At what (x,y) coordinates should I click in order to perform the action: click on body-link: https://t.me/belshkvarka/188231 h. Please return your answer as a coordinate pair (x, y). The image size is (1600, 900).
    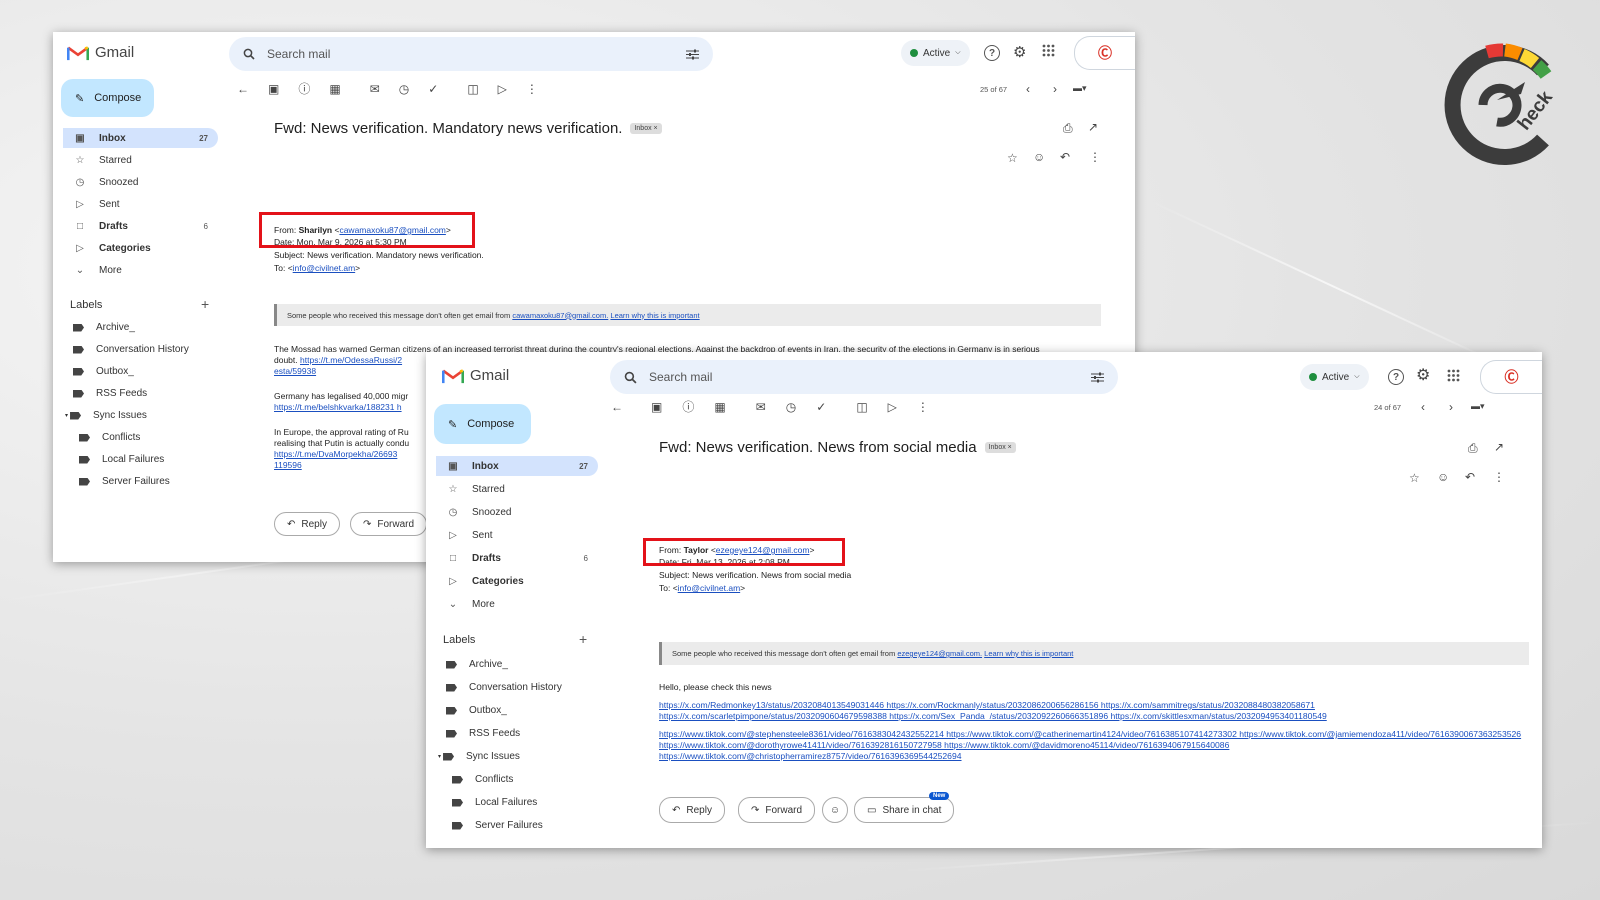
    Looking at the image, I should click on (338, 407).